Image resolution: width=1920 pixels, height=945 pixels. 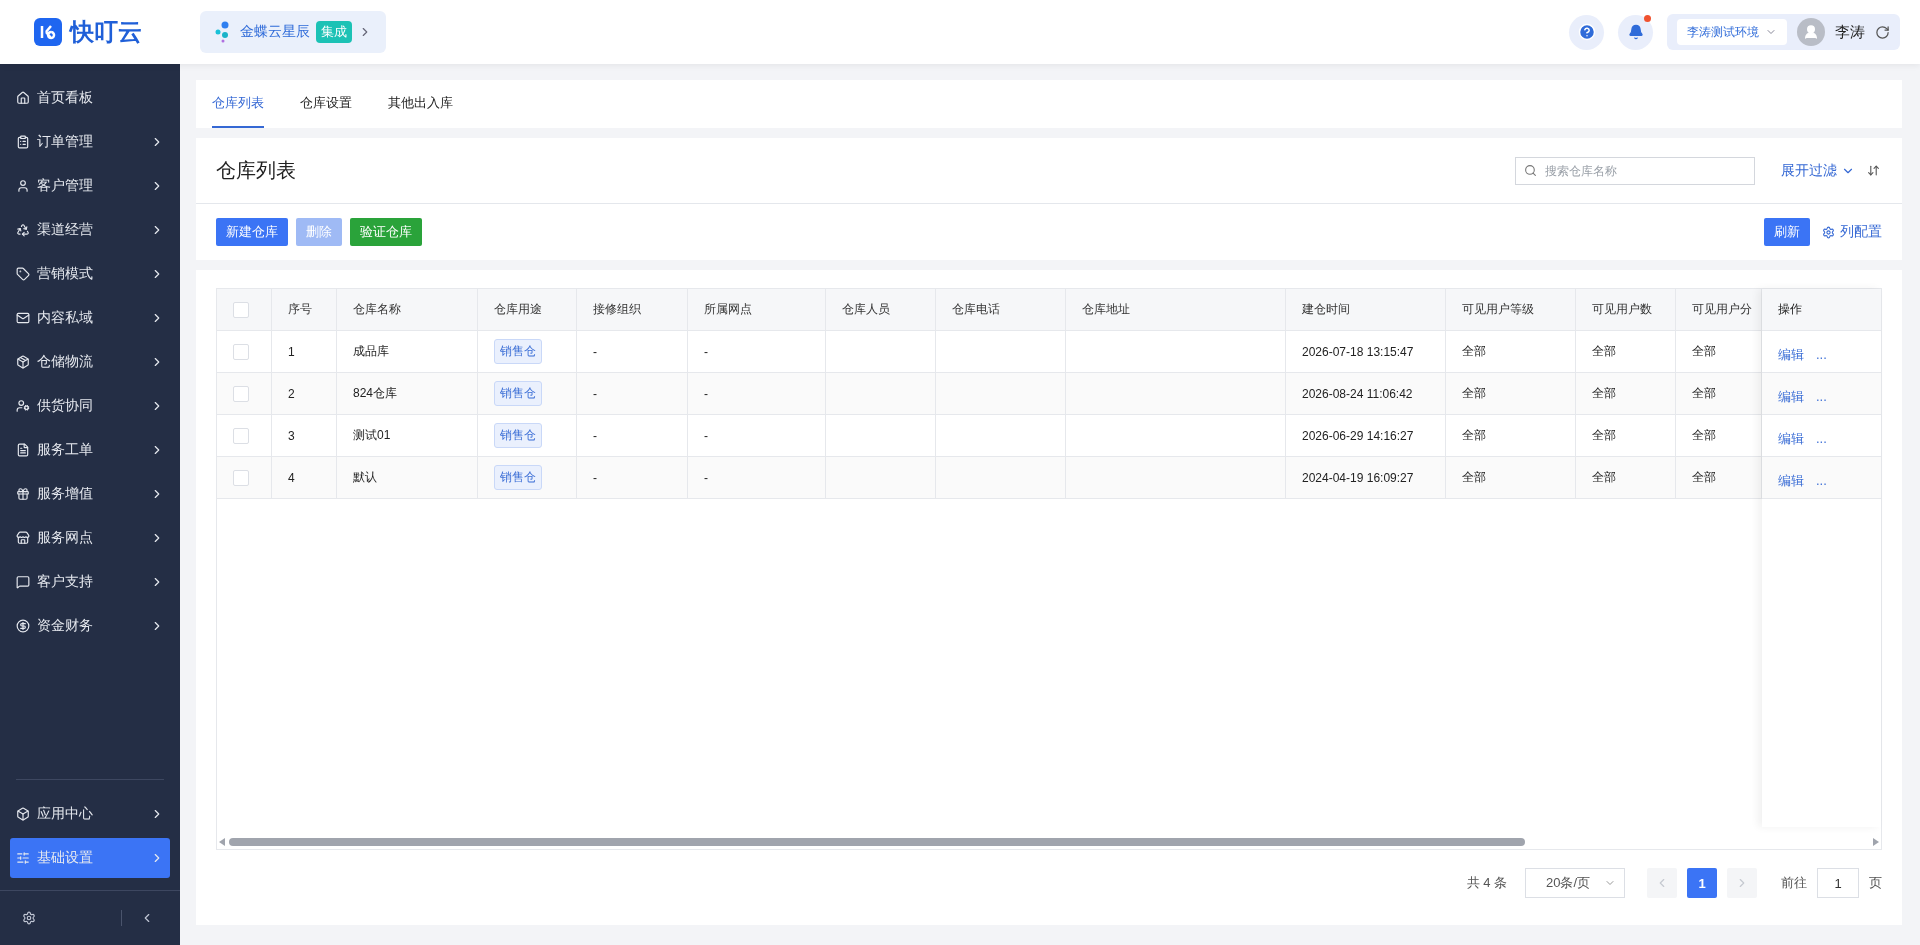 I want to click on sidebar-item: 基础设置, so click(x=90, y=858).